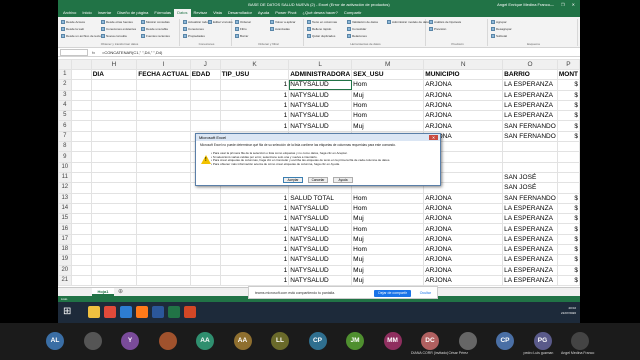  I want to click on participant-avatar: JM, so click(355, 341).